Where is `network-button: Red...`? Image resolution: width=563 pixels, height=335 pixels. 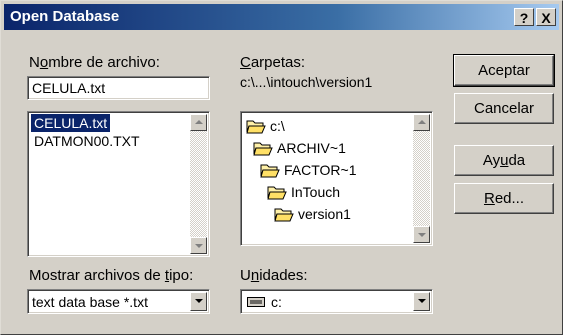
network-button: Red... is located at coordinates (504, 198).